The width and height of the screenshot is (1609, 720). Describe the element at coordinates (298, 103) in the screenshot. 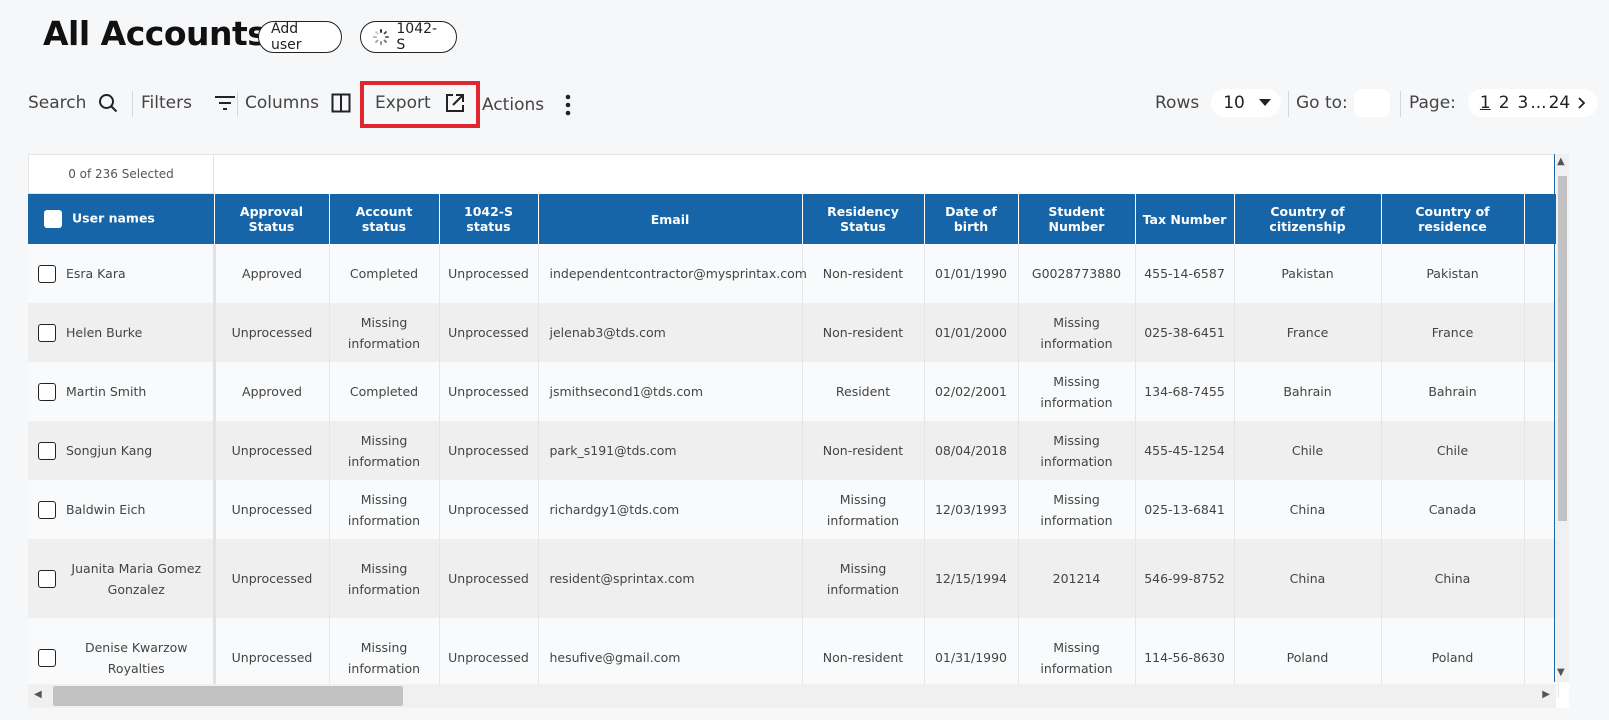

I see `columns-button: Columns` at that location.